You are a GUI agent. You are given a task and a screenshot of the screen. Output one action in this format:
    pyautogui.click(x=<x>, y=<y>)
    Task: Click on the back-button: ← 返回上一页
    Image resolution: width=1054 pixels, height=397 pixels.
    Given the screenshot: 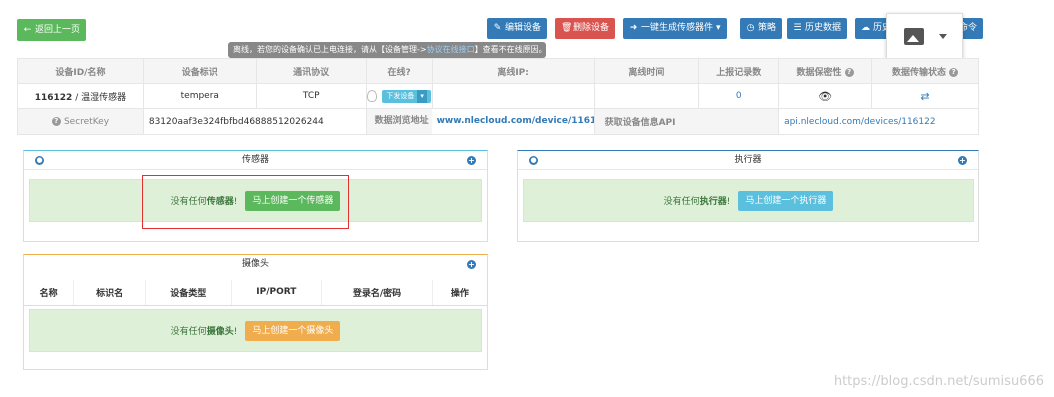 What is the action you would take?
    pyautogui.click(x=52, y=30)
    